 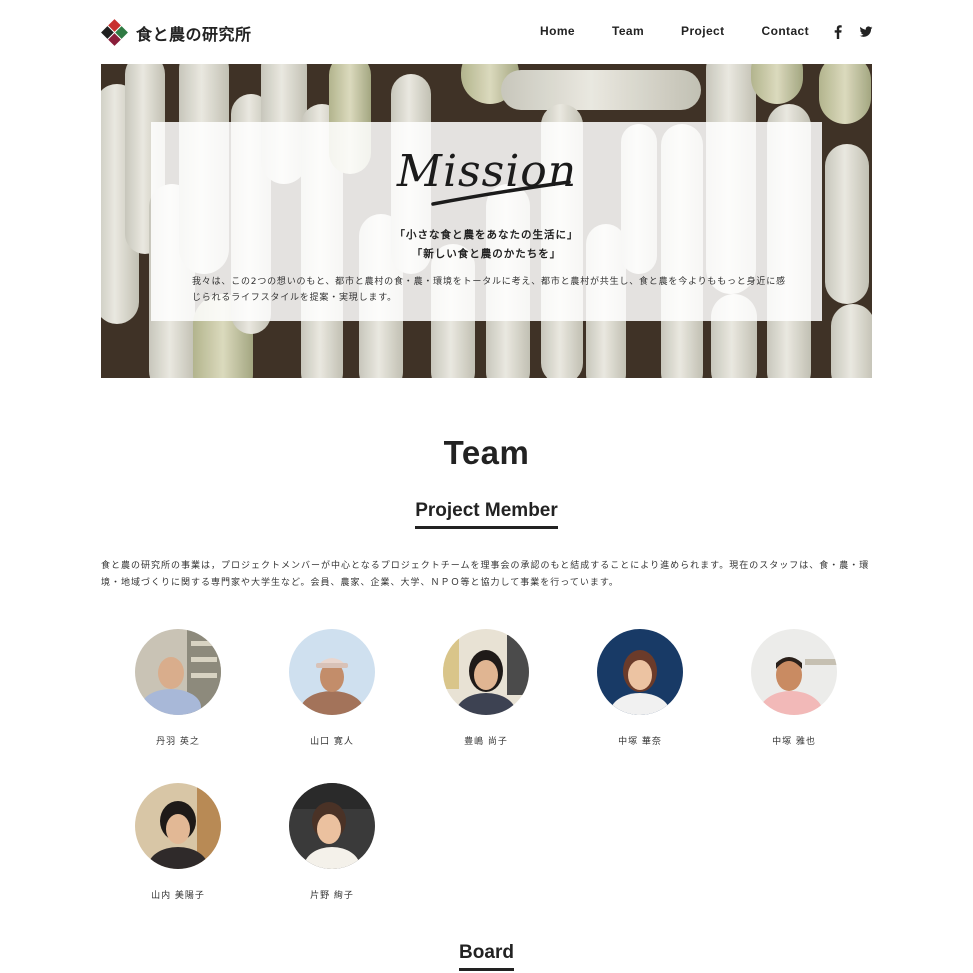 What do you see at coordinates (486, 254) in the screenshot?
I see `mission-line-2: 「新しい食と農のかたちを」` at bounding box center [486, 254].